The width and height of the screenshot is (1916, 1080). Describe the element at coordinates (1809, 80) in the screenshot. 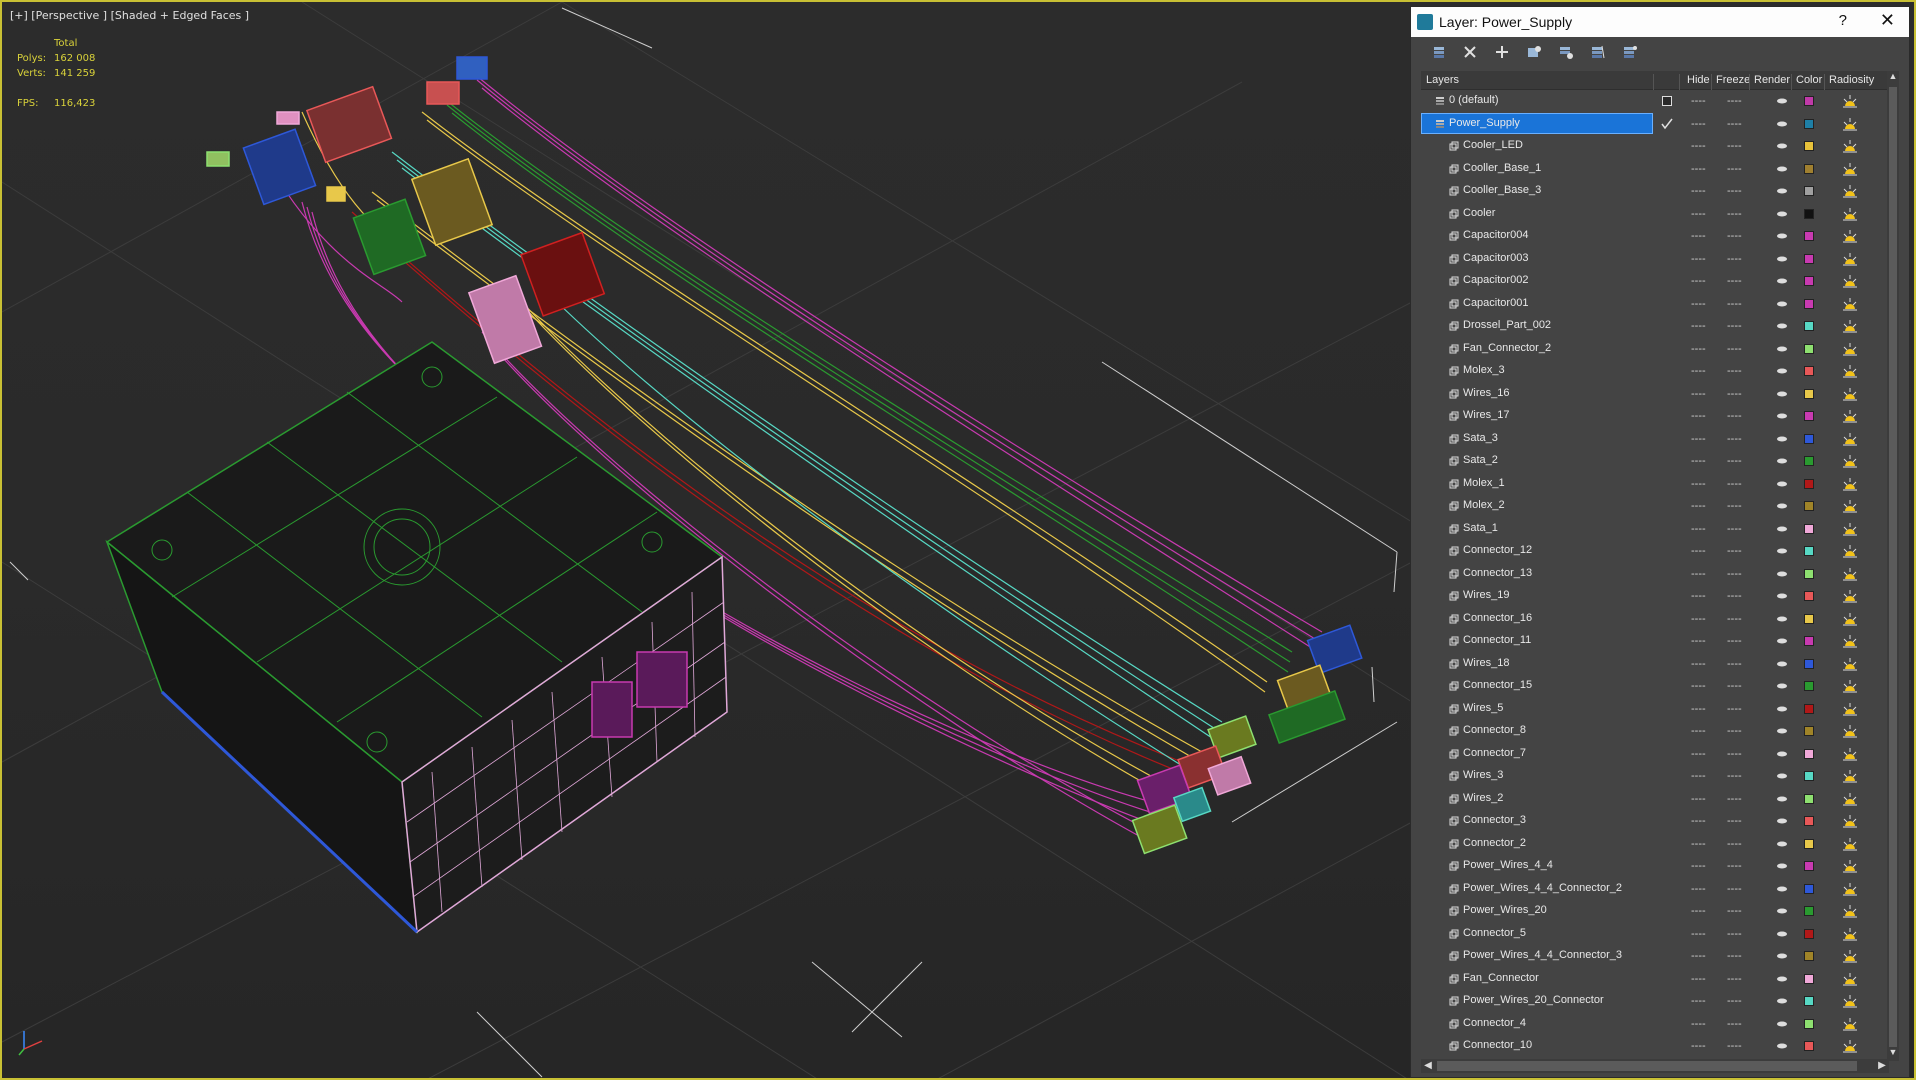

I see `col-color: Color` at that location.